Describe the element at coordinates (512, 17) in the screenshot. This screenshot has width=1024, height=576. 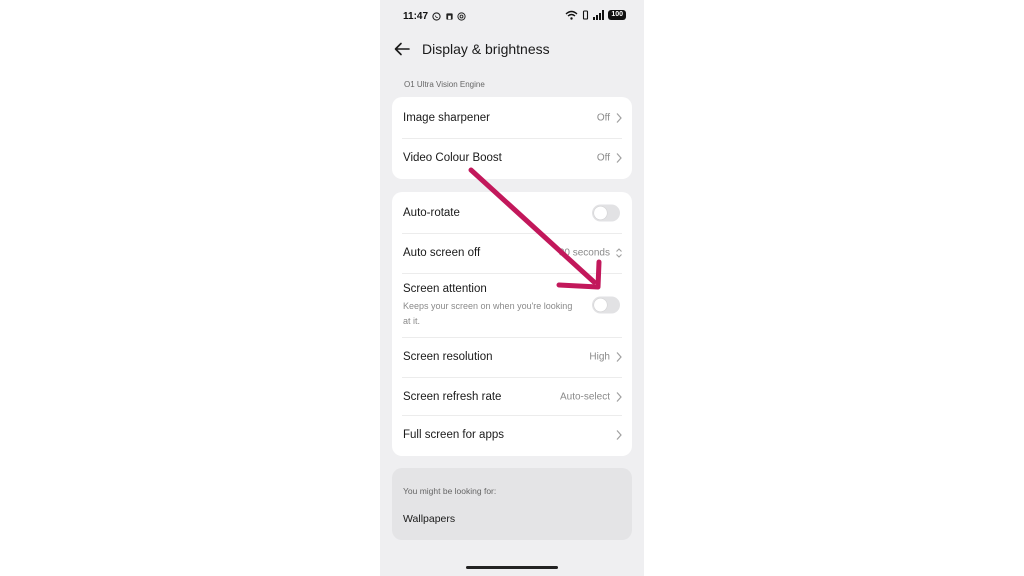
I see `status-bar: 11:47 100` at that location.